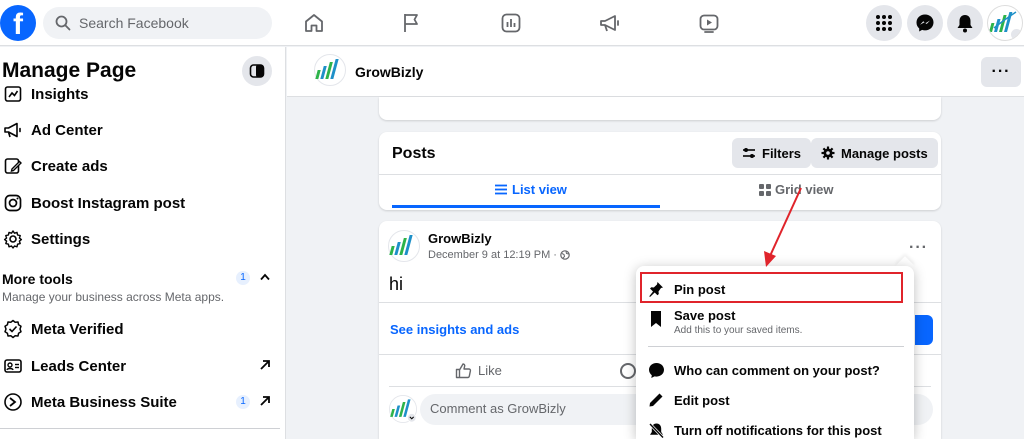 This screenshot has height=439, width=1024. I want to click on sidebar-item-label: Insights, so click(60, 94).